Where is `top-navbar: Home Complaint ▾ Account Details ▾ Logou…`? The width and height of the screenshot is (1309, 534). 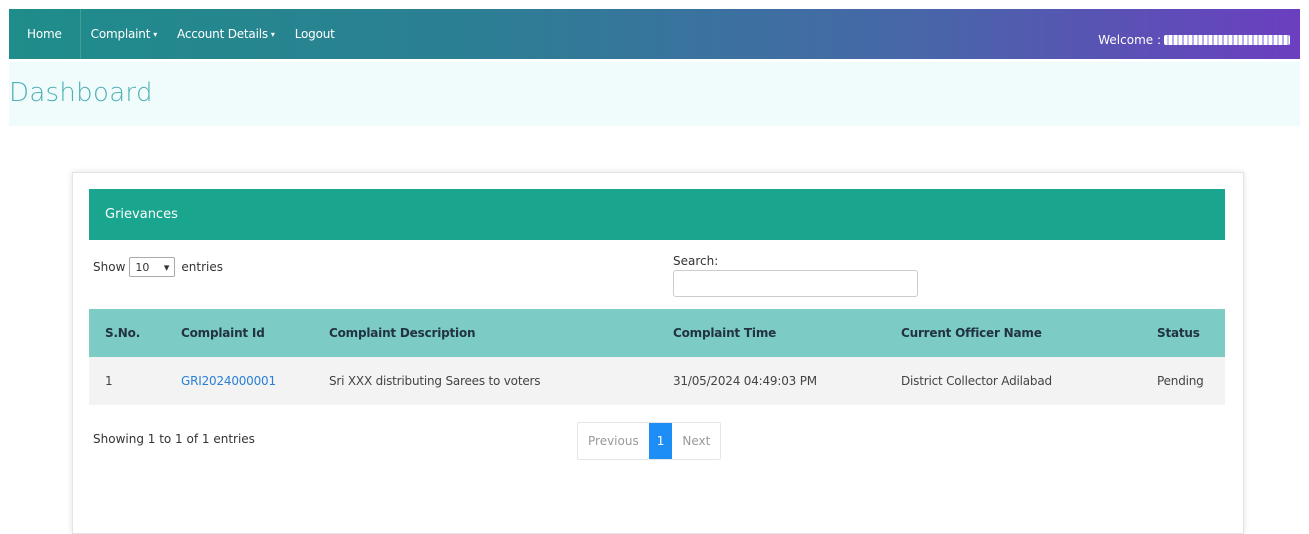
top-navbar: Home Complaint ▾ Account Details ▾ Logou… is located at coordinates (654, 34).